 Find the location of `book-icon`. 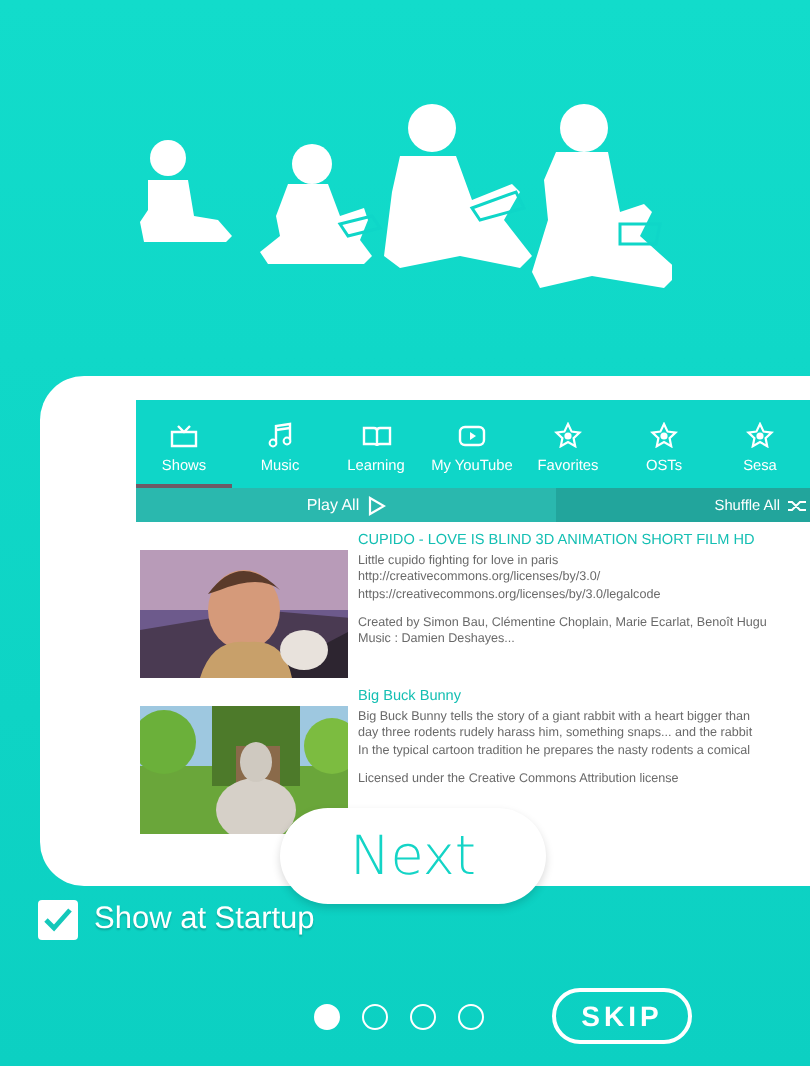

book-icon is located at coordinates (376, 436).